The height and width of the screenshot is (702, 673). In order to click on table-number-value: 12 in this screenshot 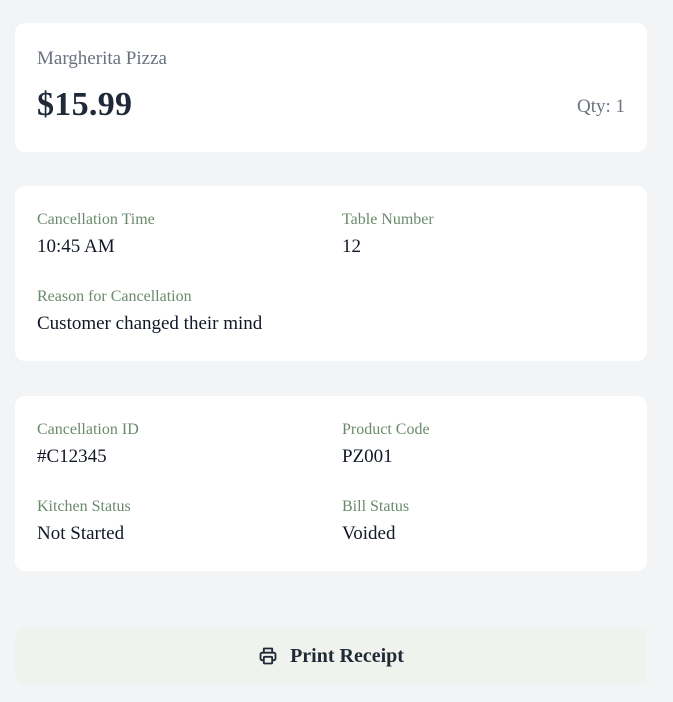, I will do `click(351, 246)`.